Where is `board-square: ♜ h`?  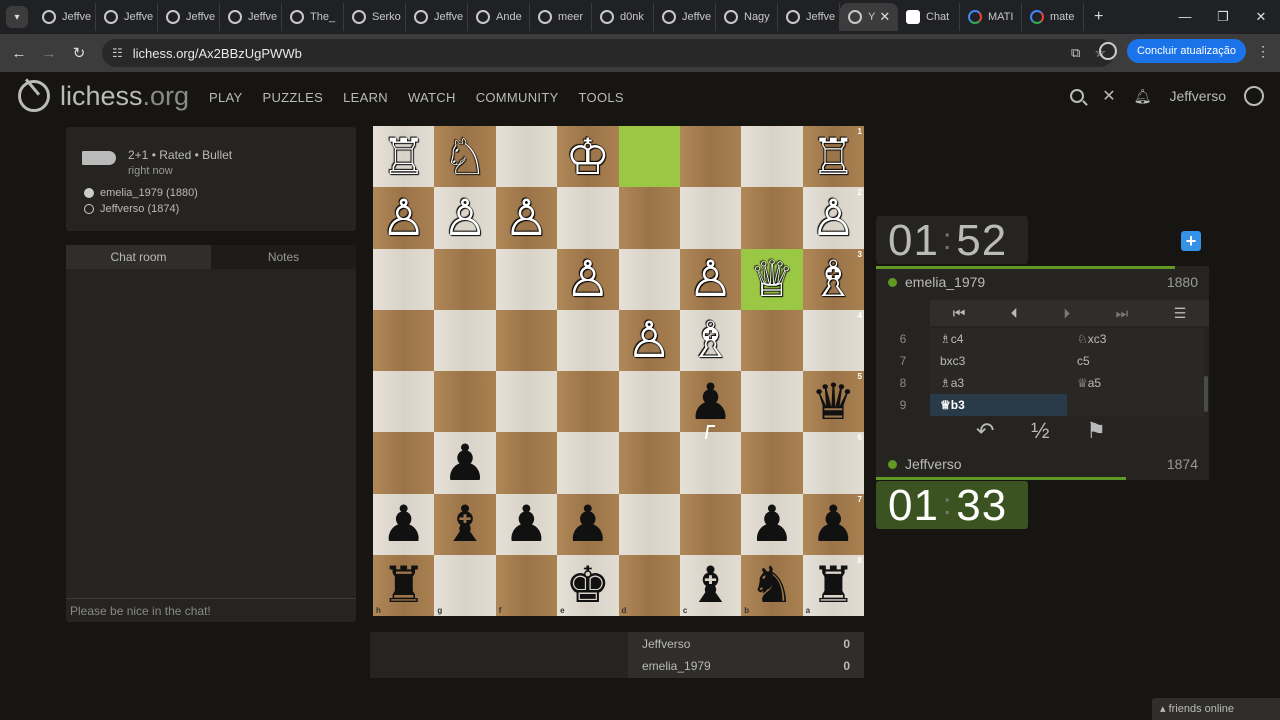
board-square: ♜ h is located at coordinates (404, 585).